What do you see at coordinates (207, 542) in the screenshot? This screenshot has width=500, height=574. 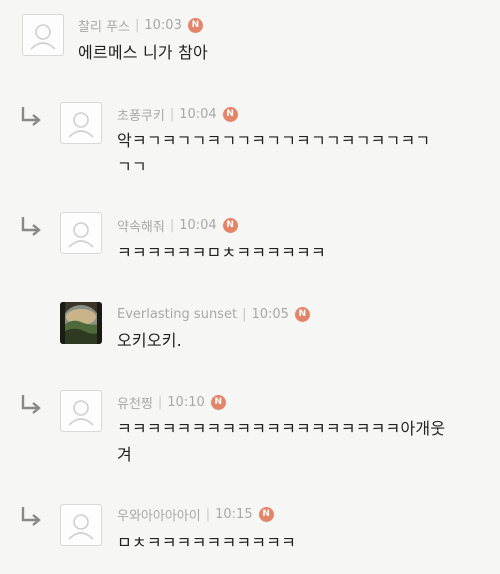 I see `comment-text: ㅁㅊㅋㅋㅋㅋㅋㅋㅋㅋㅋㅋ` at bounding box center [207, 542].